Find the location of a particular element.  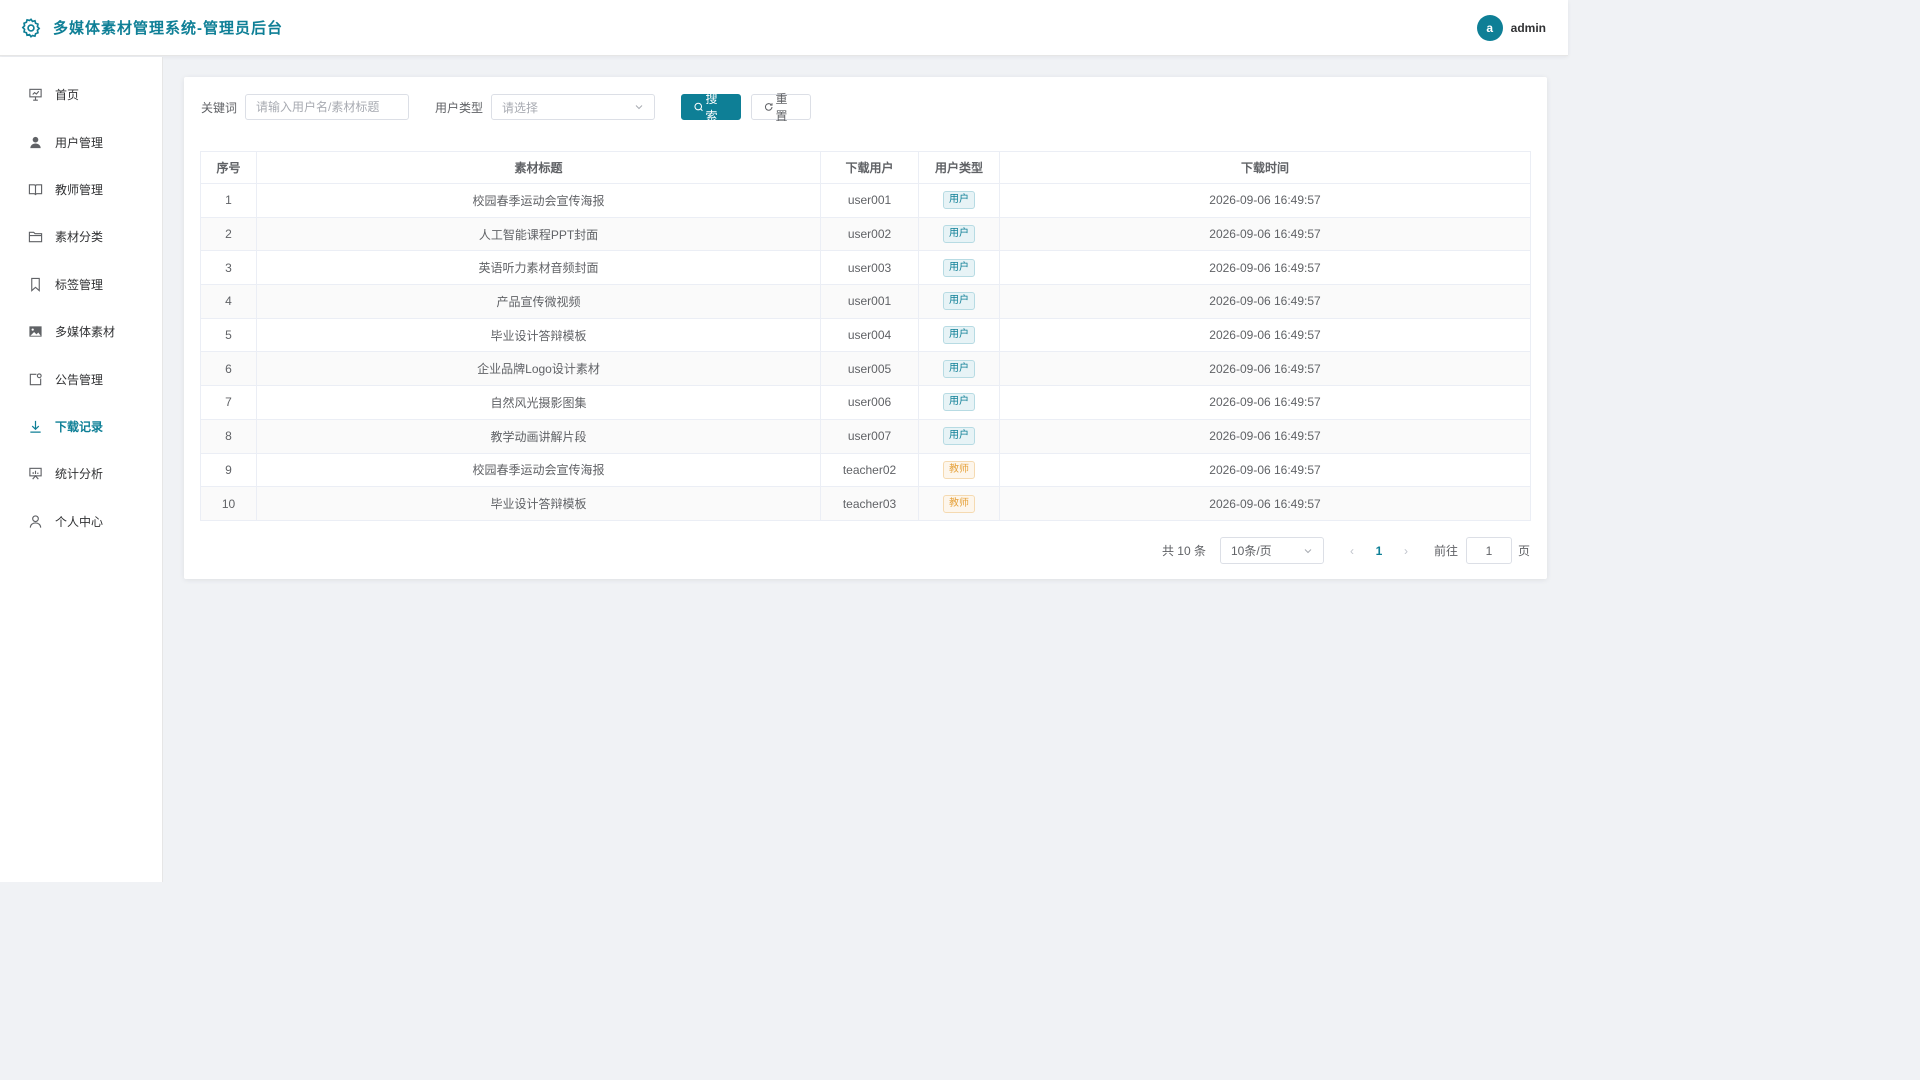

bookmark-icon is located at coordinates (35, 284).